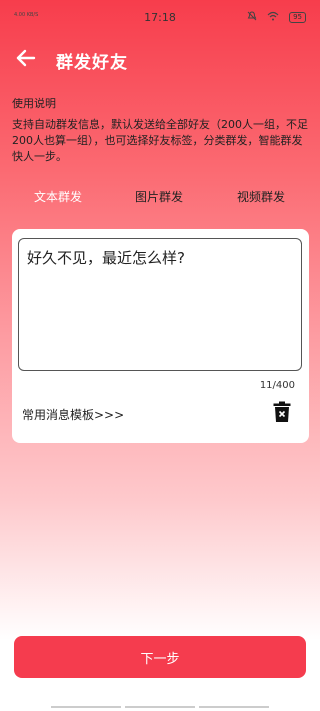 The image size is (320, 711). I want to click on status-icons: 95, so click(276, 17).